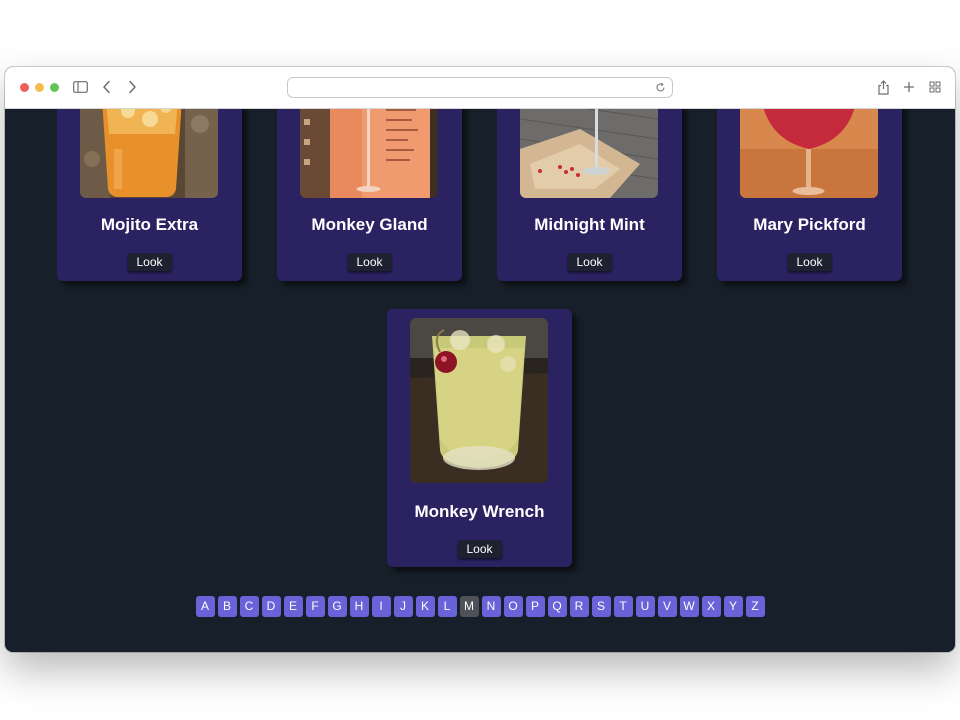 The height and width of the screenshot is (720, 960). Describe the element at coordinates (293, 606) in the screenshot. I see `letter-e-button: E` at that location.